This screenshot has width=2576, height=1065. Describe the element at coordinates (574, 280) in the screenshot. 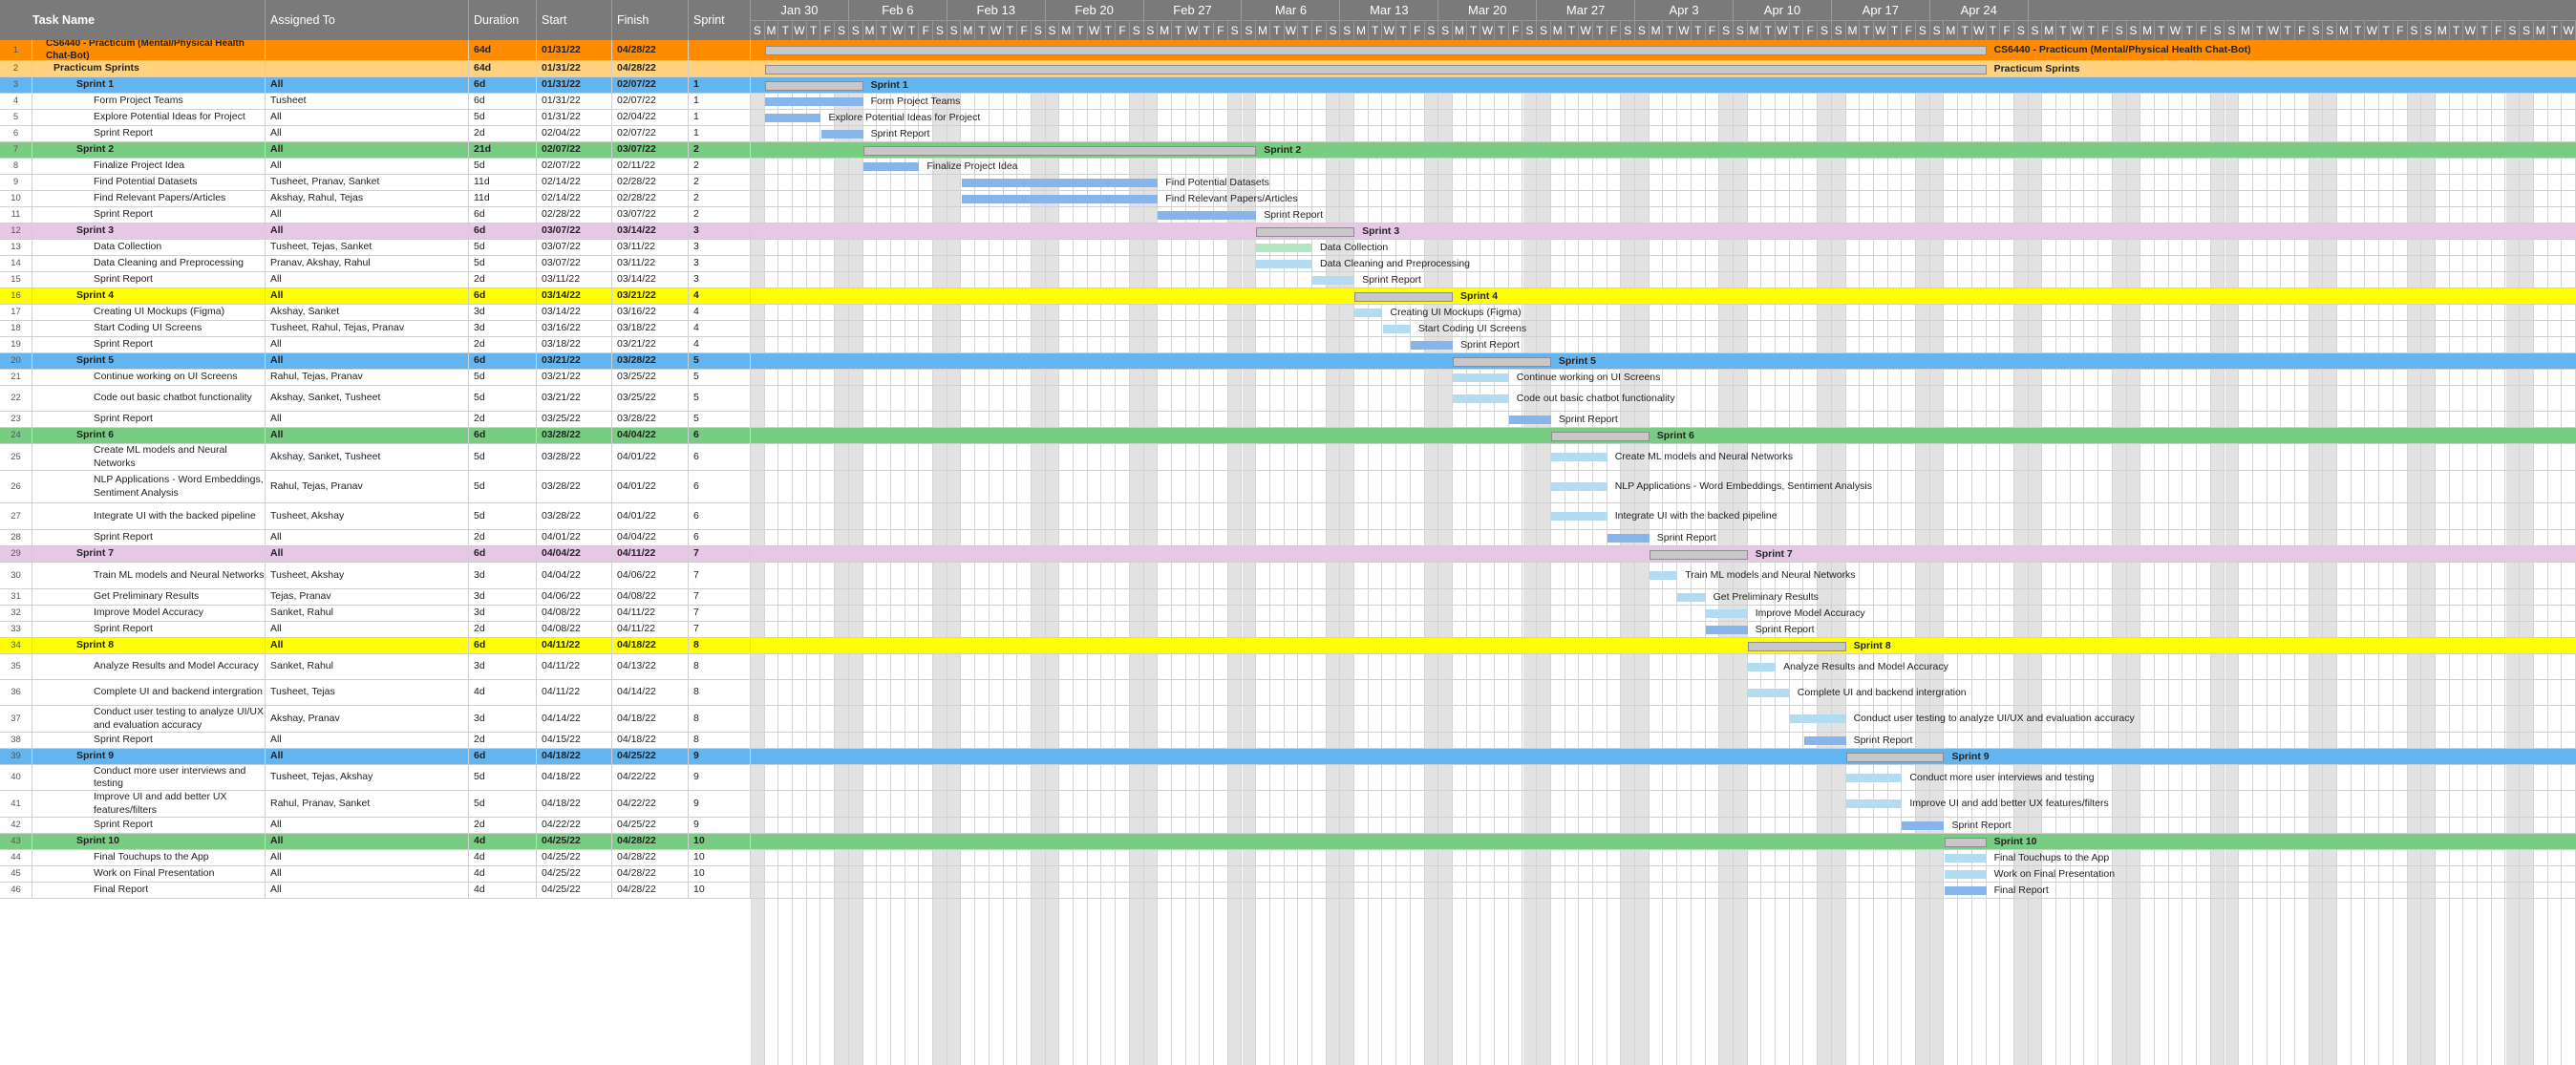

I see `start-cell: 03/11/22` at that location.